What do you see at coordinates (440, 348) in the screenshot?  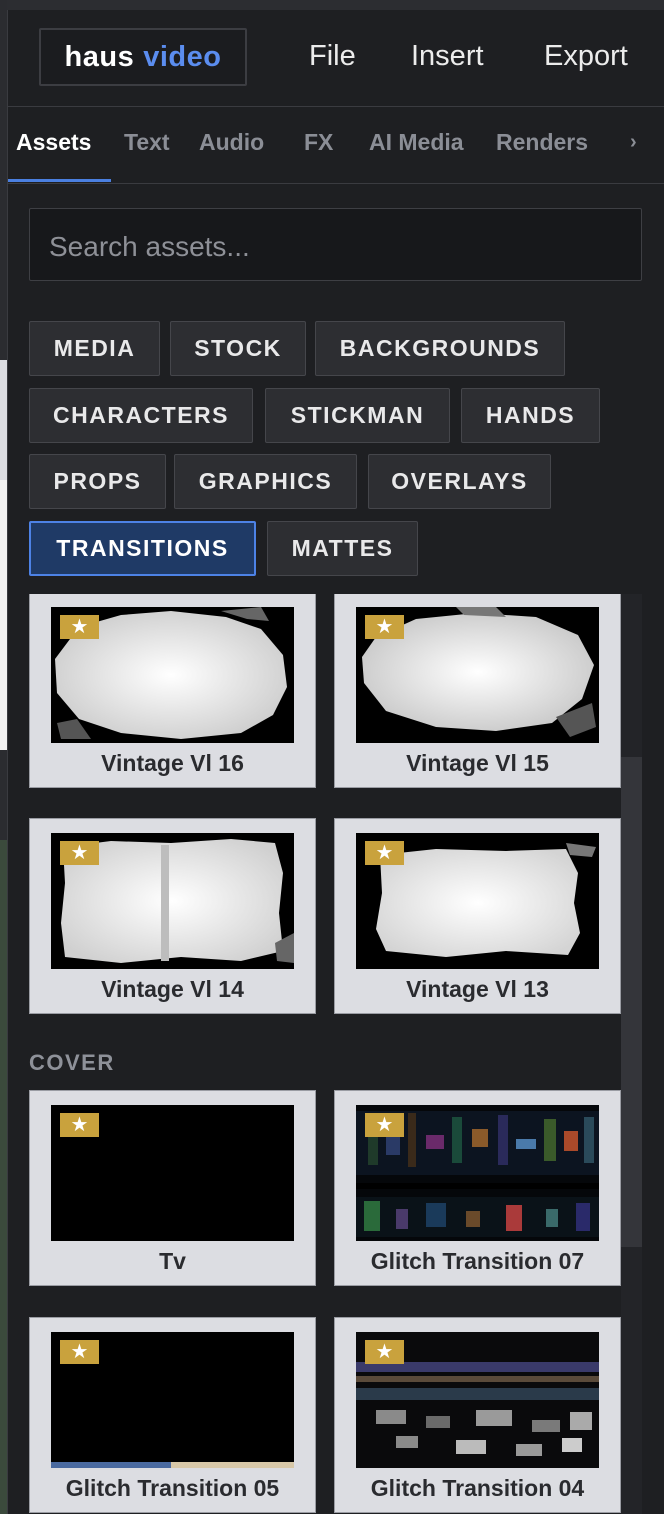 I see `chip-backgrounds: BACKGROUNDS` at bounding box center [440, 348].